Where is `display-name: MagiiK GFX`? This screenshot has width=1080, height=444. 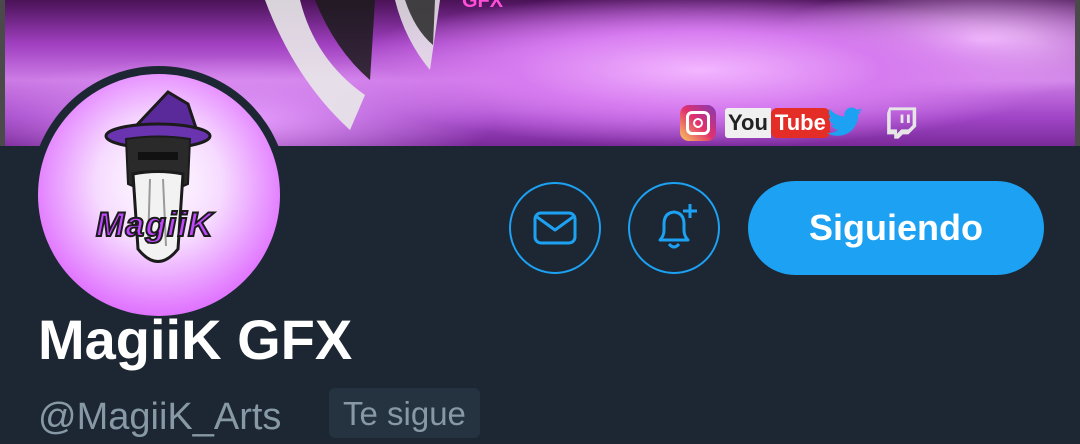 display-name: MagiiK GFX is located at coordinates (195, 339).